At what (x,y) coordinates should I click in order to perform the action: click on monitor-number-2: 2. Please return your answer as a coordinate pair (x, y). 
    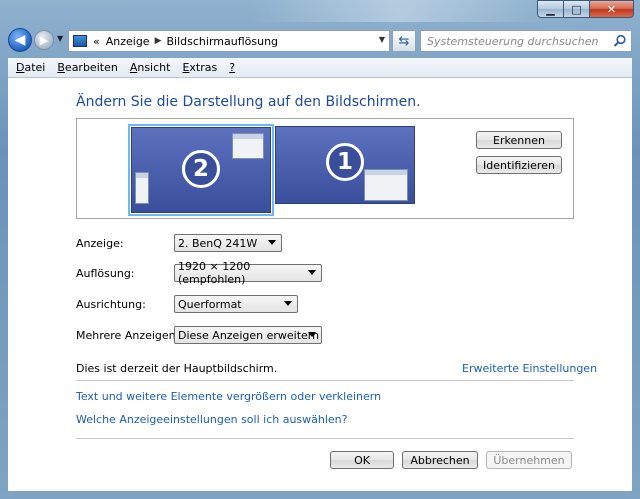
    Looking at the image, I should click on (201, 169).